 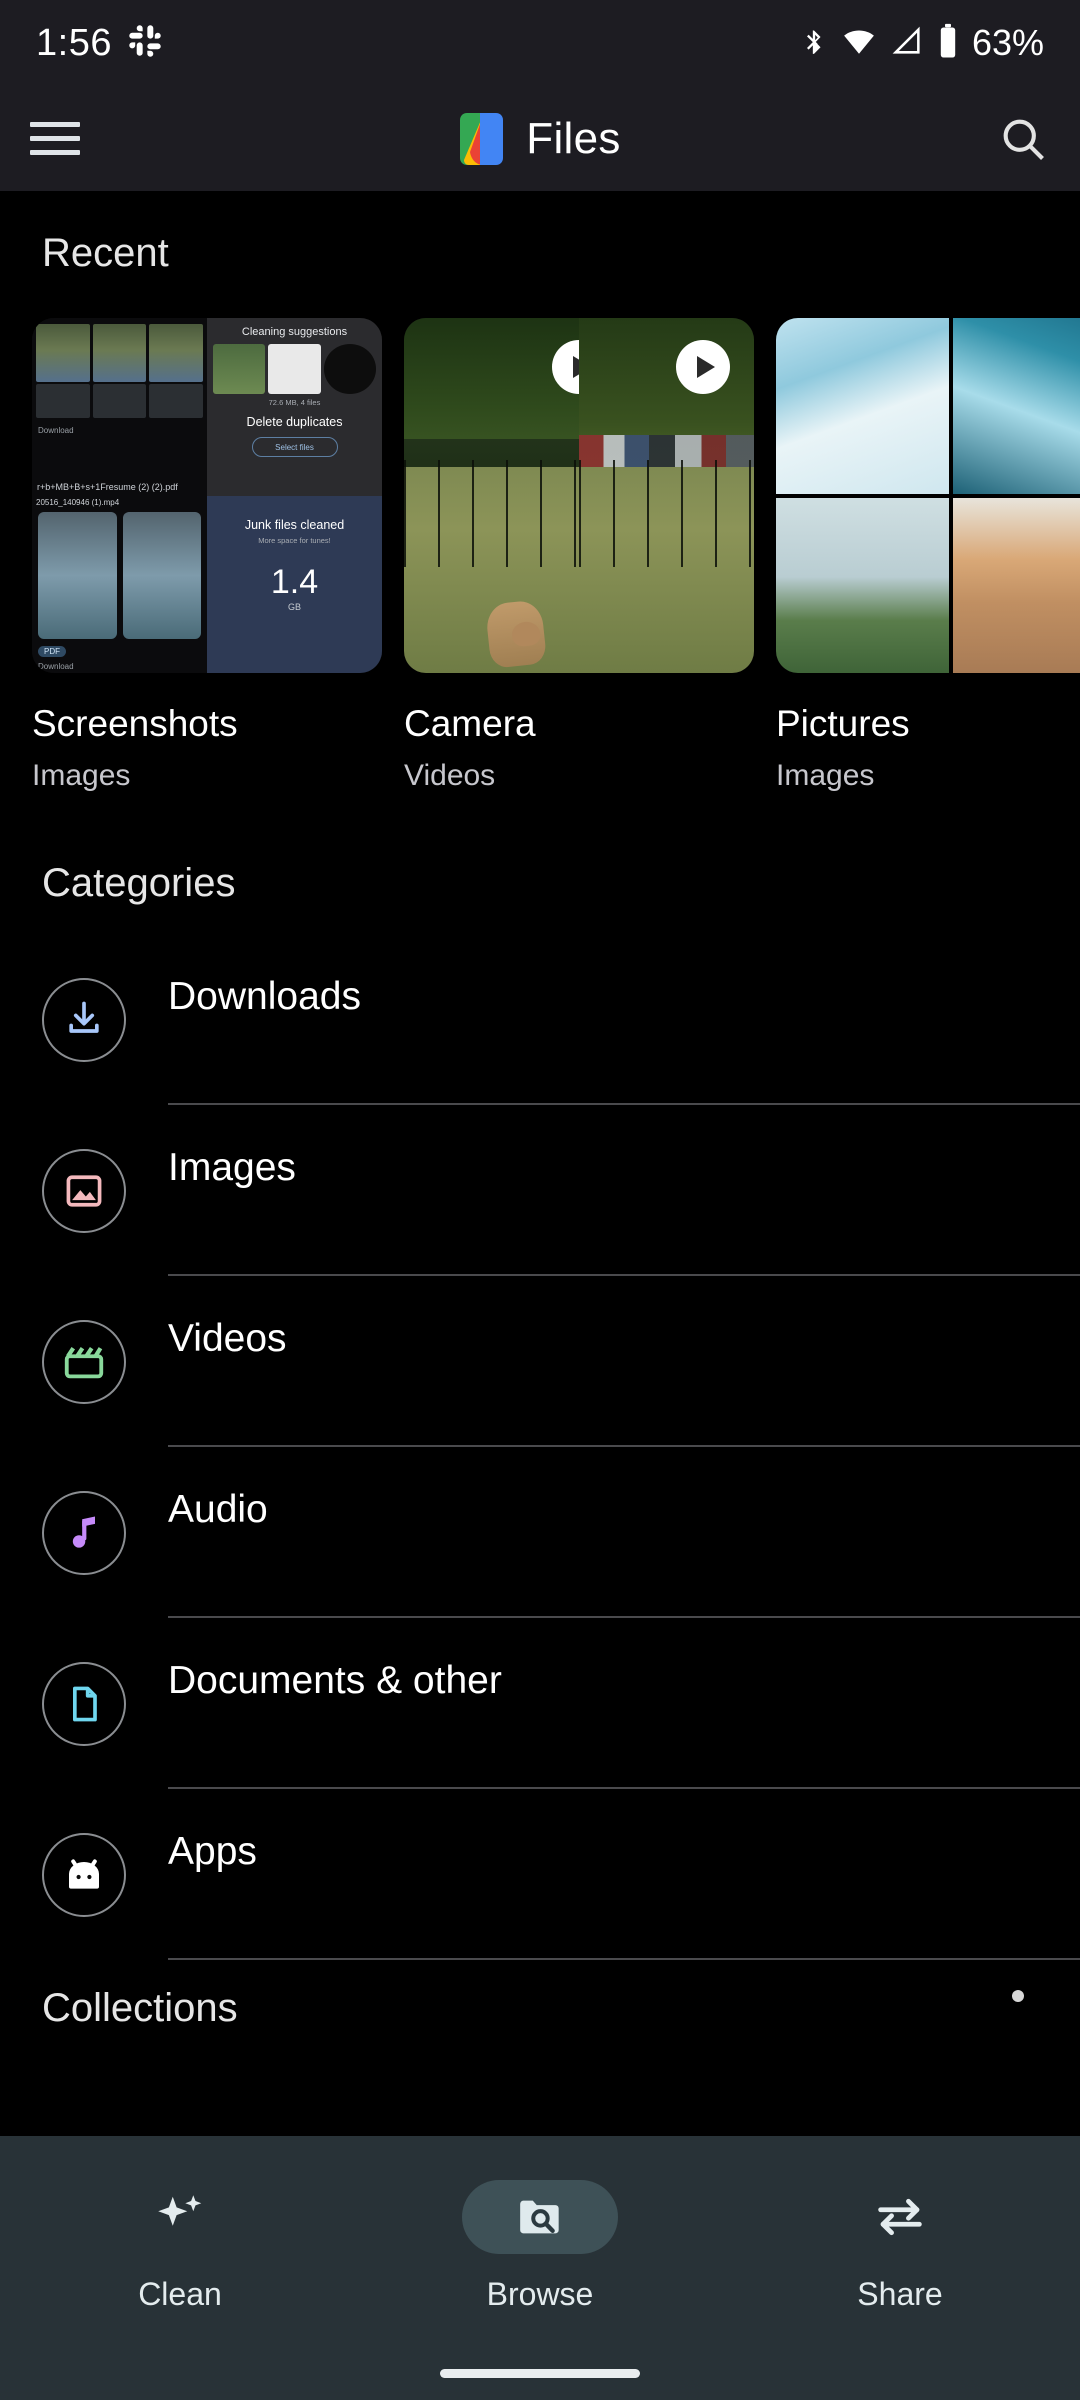 What do you see at coordinates (105, 253) in the screenshot?
I see `recent-heading: Recent` at bounding box center [105, 253].